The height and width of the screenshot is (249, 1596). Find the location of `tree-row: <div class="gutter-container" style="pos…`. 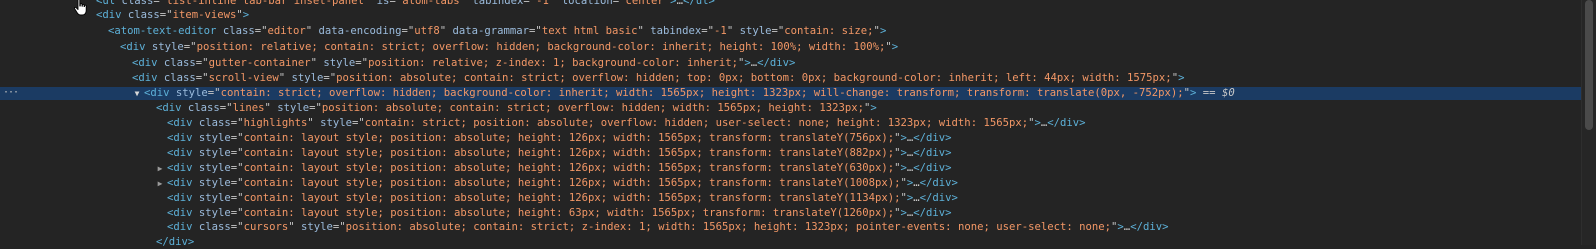

tree-row: <div class="gutter-container" style="pos… is located at coordinates (791, 63).